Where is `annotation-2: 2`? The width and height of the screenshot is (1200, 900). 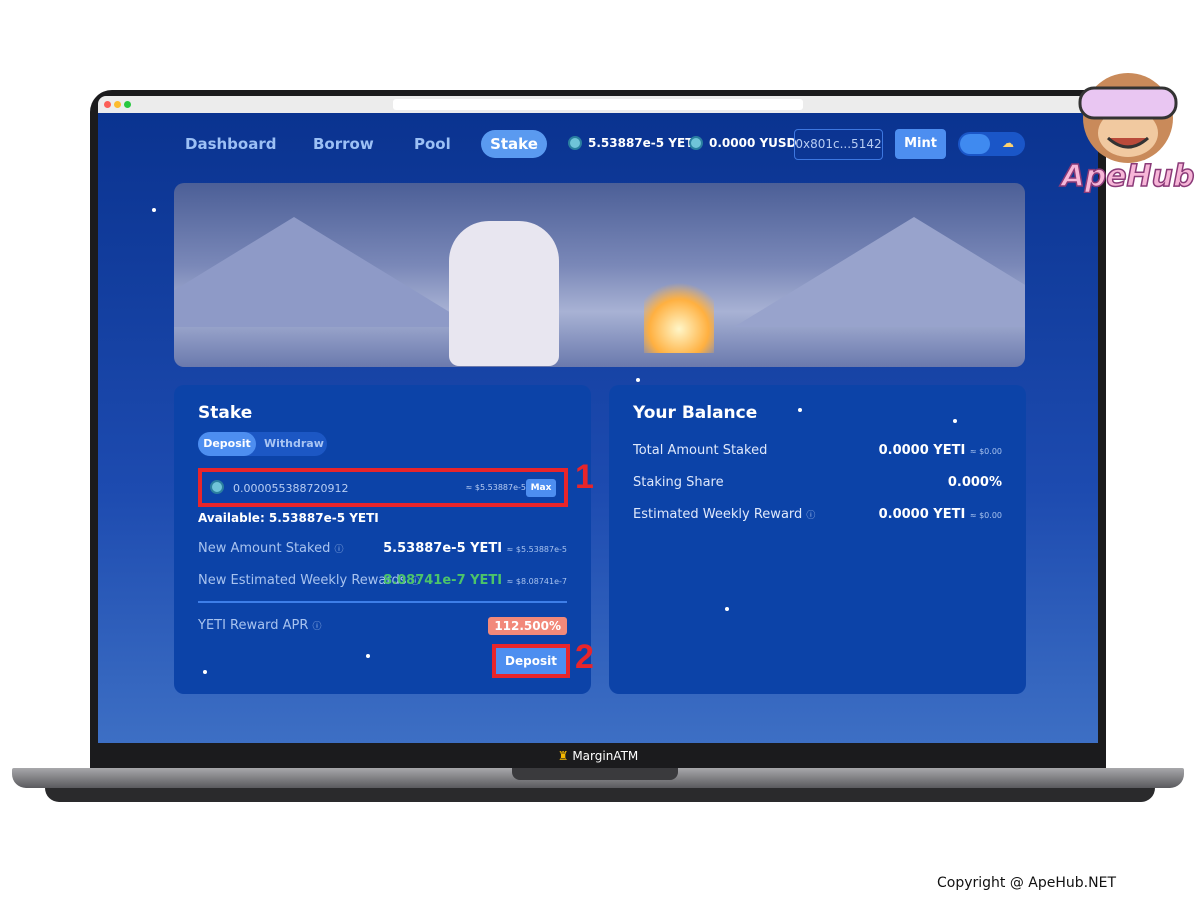 annotation-2: 2 is located at coordinates (584, 657).